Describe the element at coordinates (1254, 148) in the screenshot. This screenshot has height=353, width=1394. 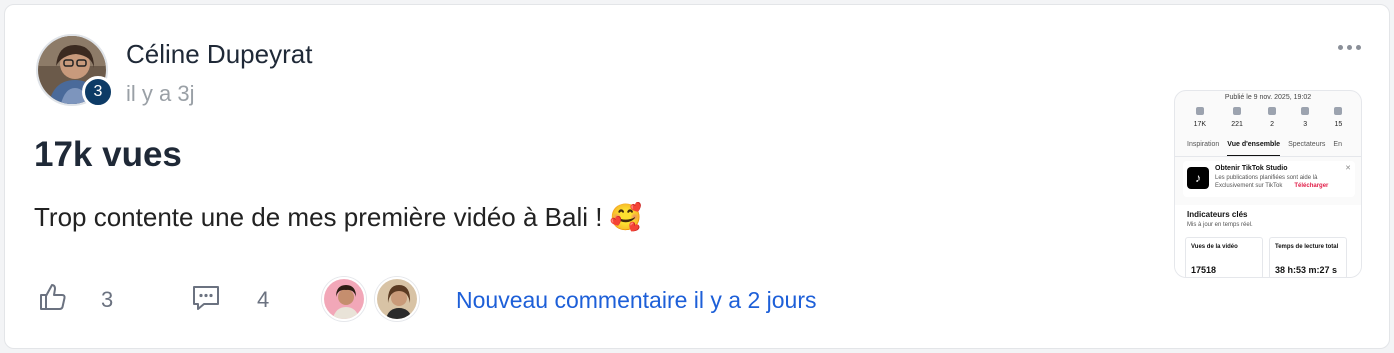
I see `tab-overview: Vue d'ensemble` at that location.